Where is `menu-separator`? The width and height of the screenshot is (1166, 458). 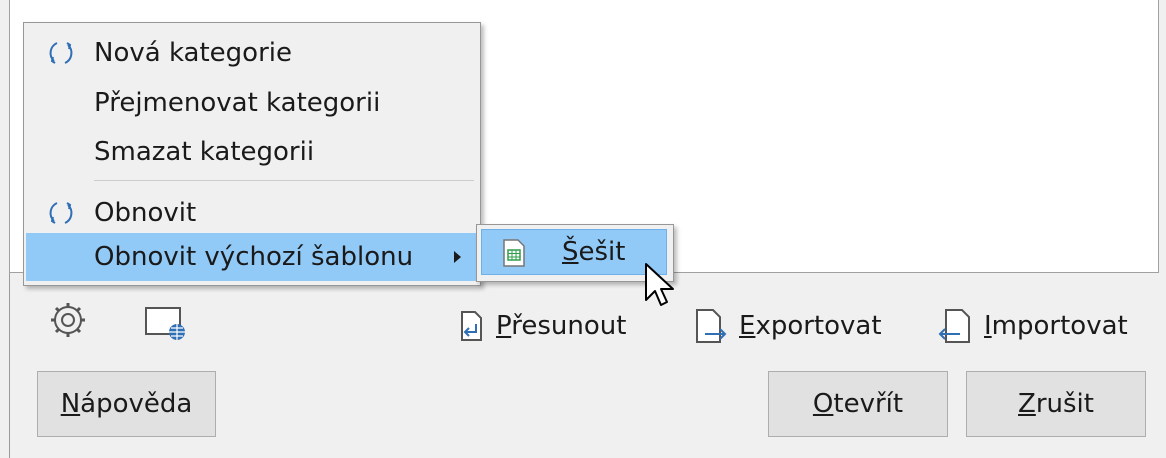 menu-separator is located at coordinates (284, 180).